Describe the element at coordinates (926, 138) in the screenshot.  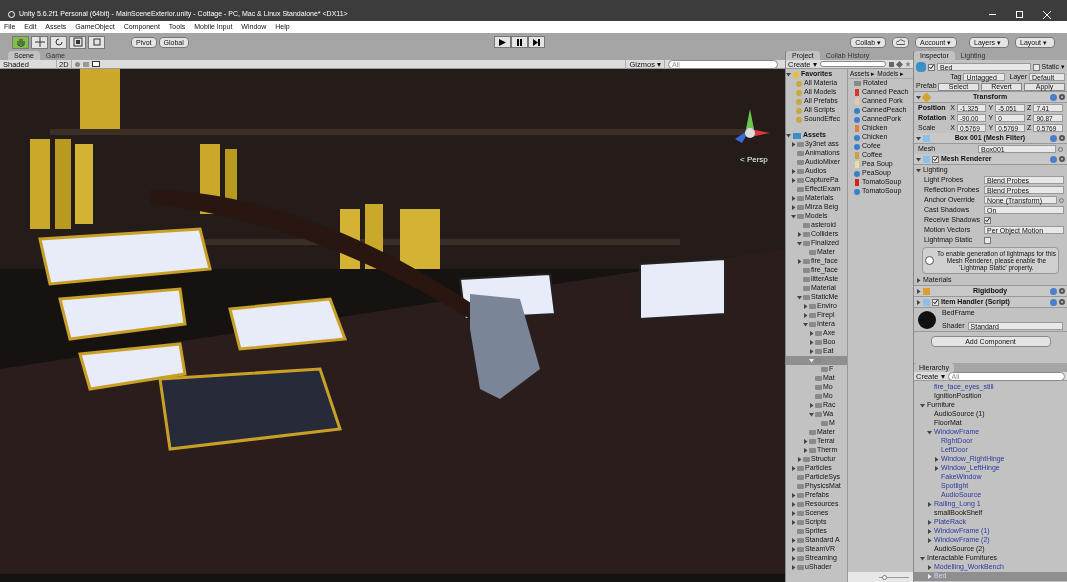
I see `mesh-icon` at that location.